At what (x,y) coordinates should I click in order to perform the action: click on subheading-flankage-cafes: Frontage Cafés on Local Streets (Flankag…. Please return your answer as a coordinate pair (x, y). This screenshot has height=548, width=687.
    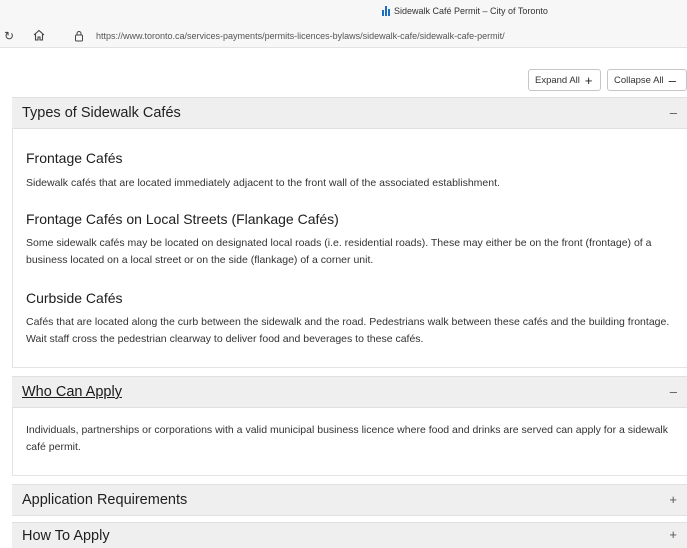
    Looking at the image, I should click on (182, 219).